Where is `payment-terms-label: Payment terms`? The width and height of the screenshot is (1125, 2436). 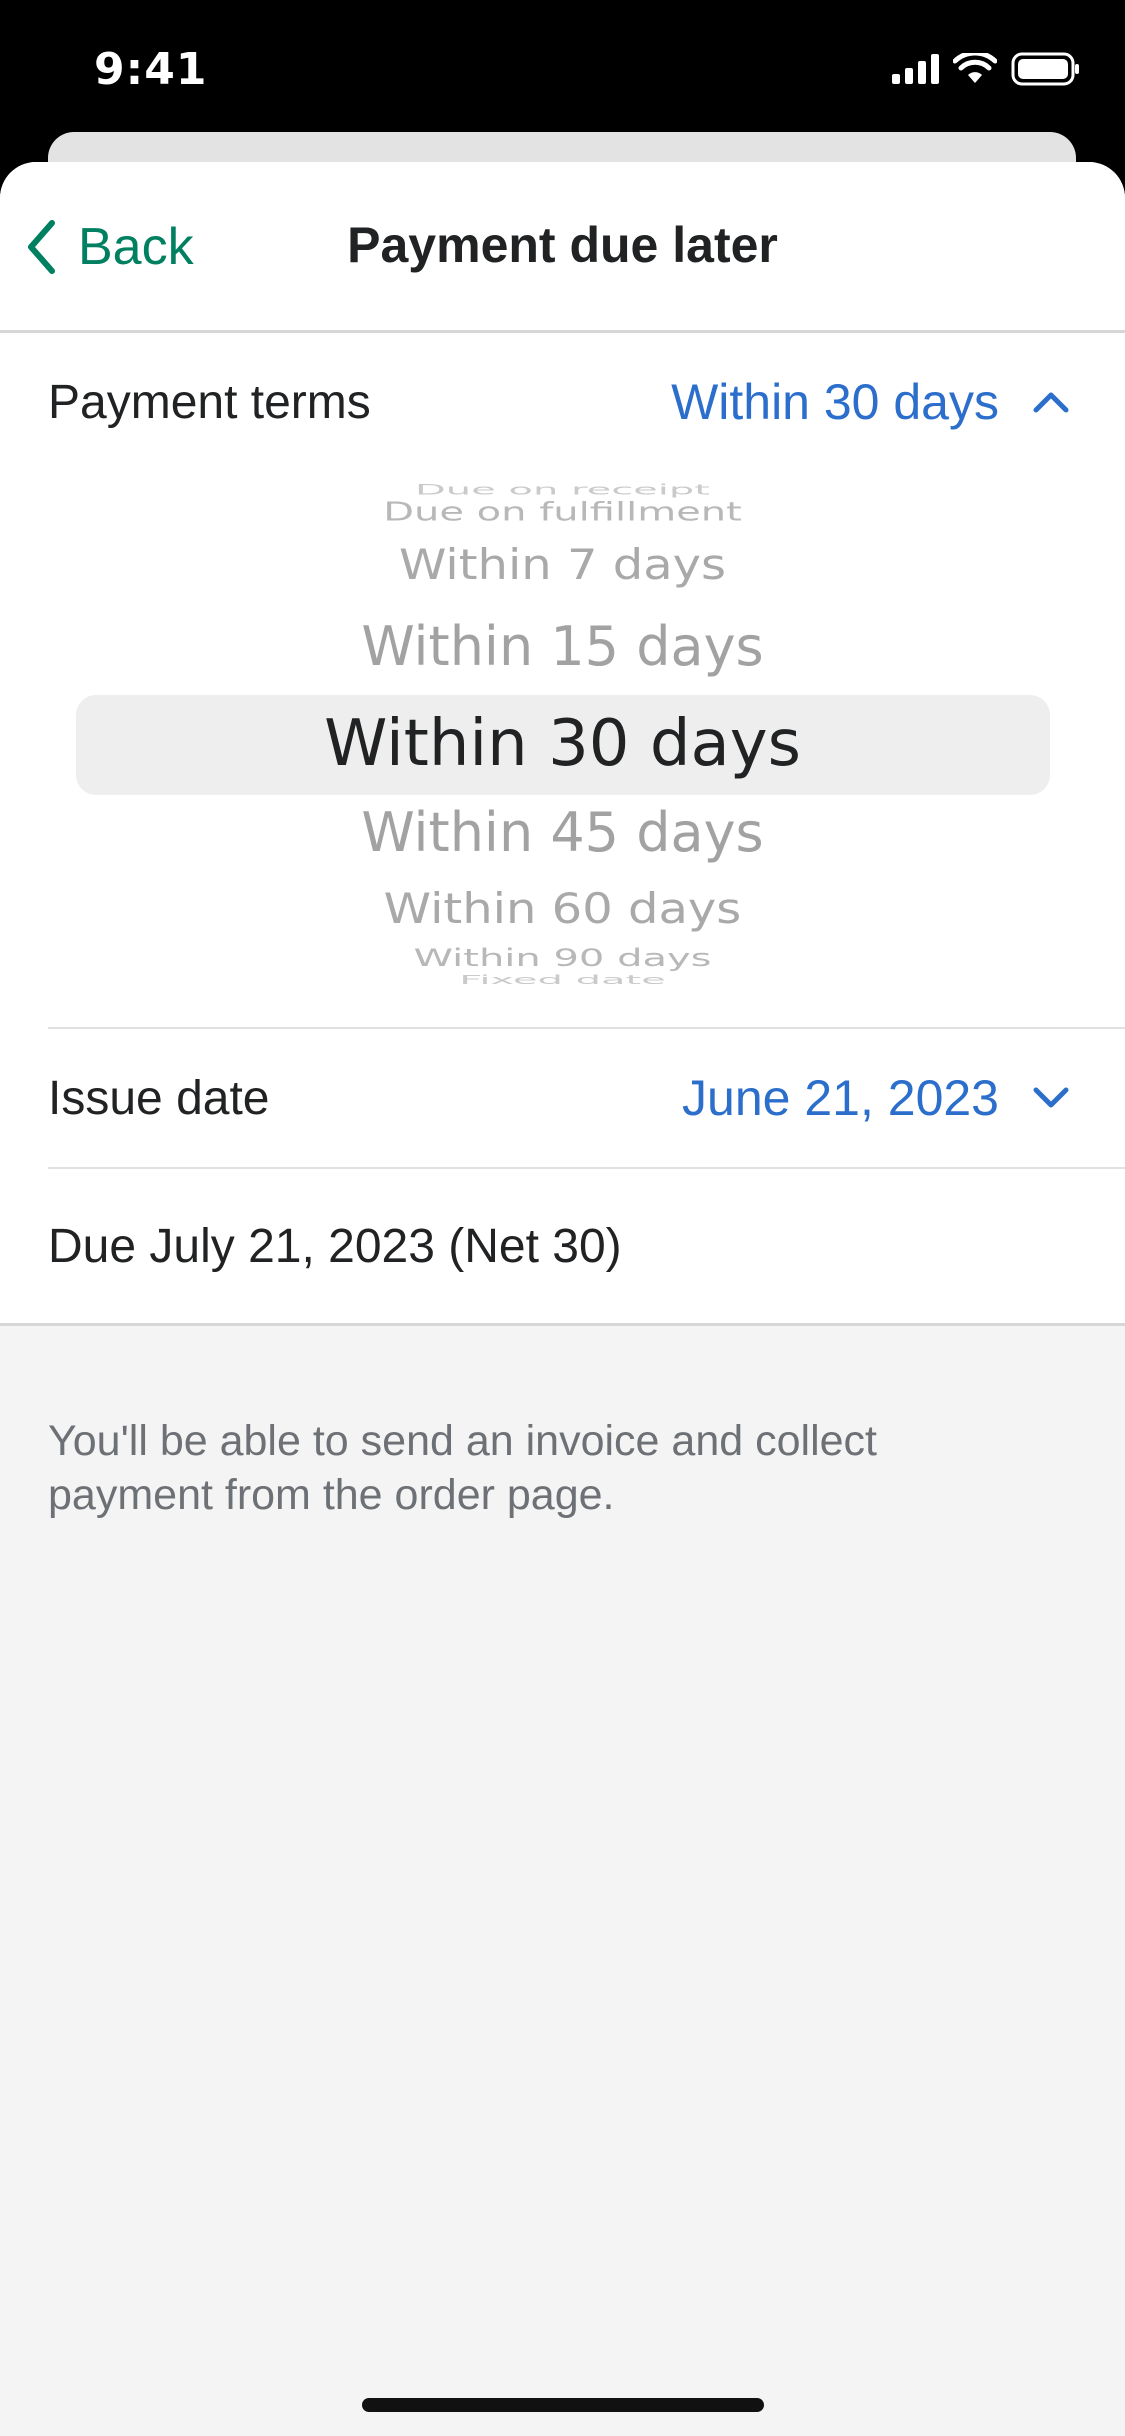 payment-terms-label: Payment terms is located at coordinates (209, 402).